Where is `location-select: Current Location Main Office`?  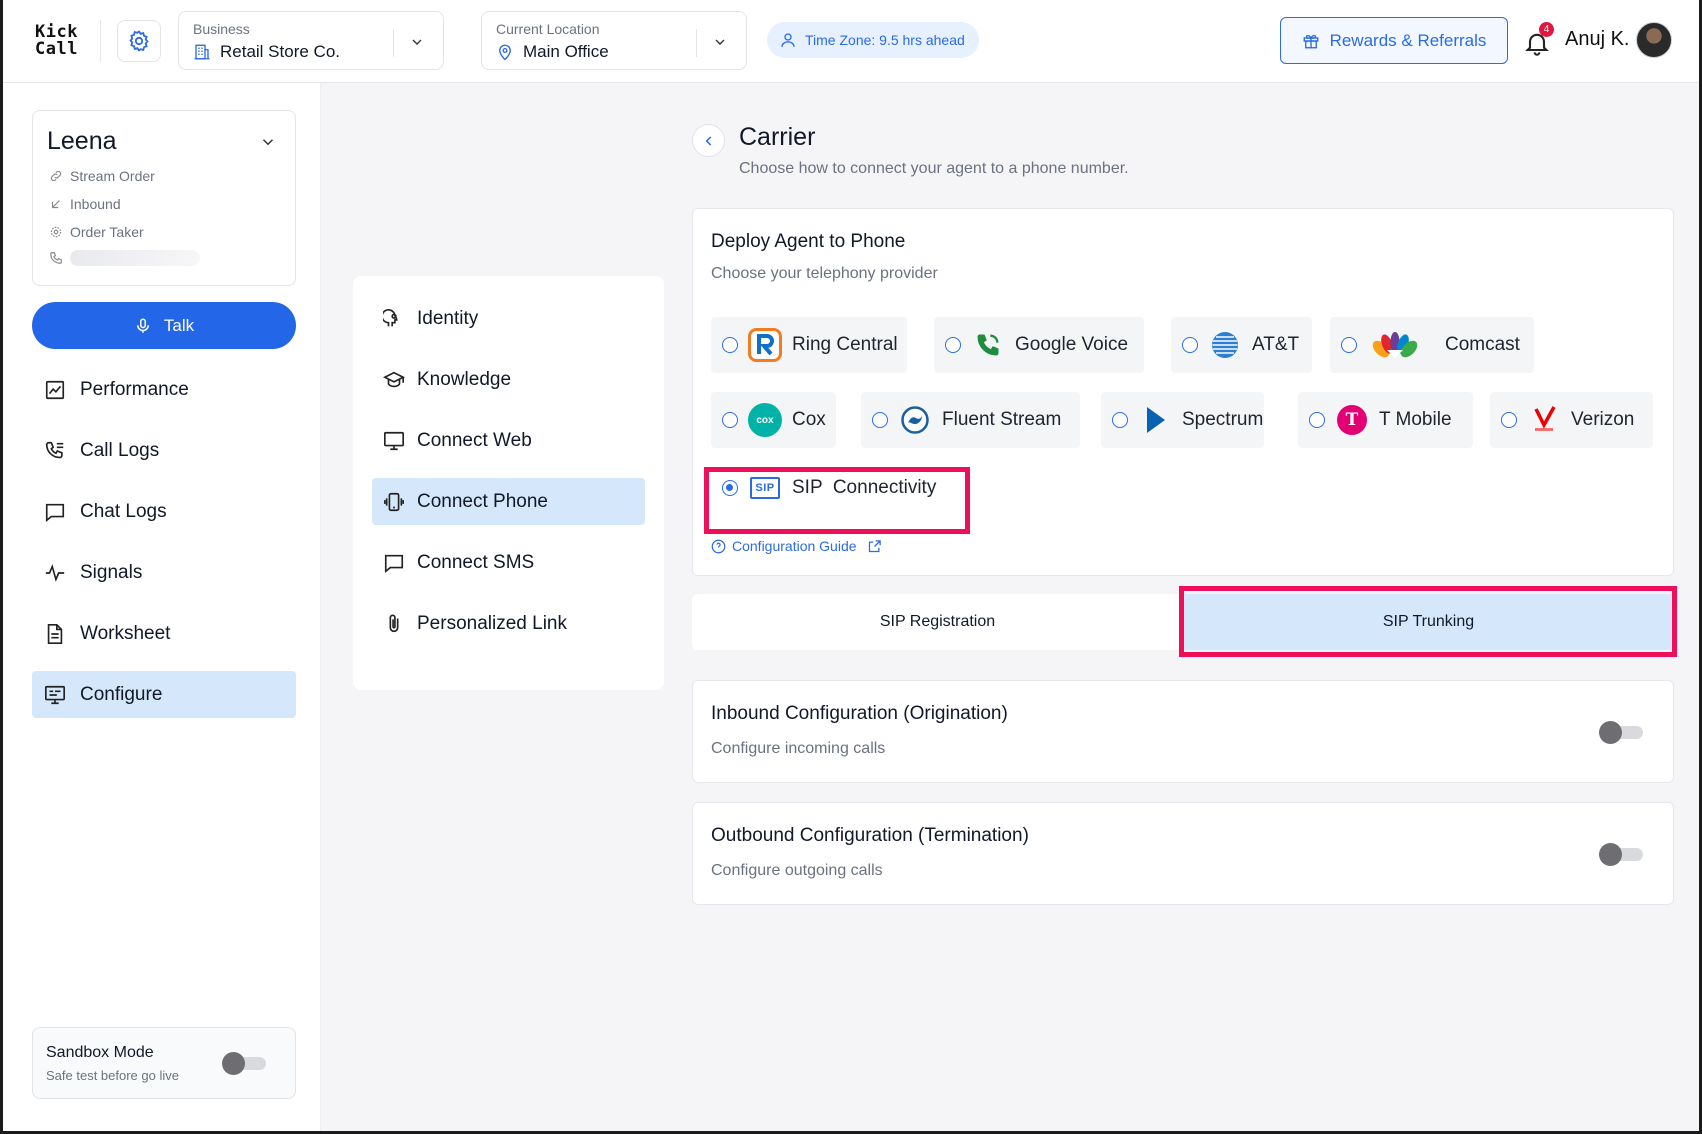
location-select: Current Location Main Office is located at coordinates (614, 40).